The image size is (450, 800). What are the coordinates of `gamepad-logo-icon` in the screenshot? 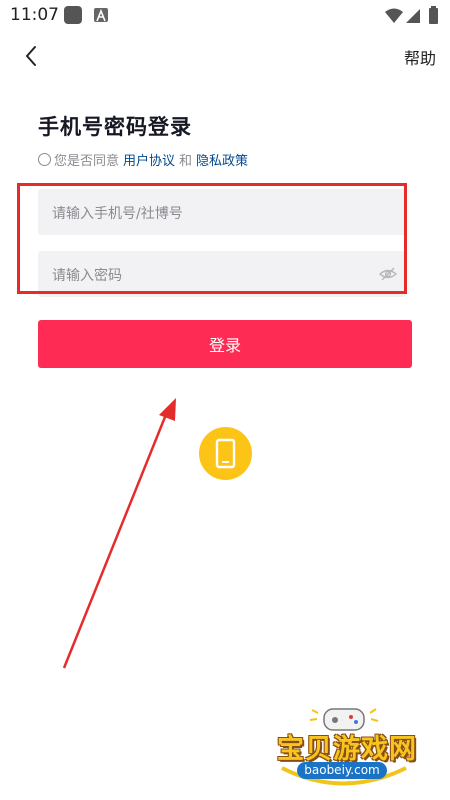 It's located at (344, 747).